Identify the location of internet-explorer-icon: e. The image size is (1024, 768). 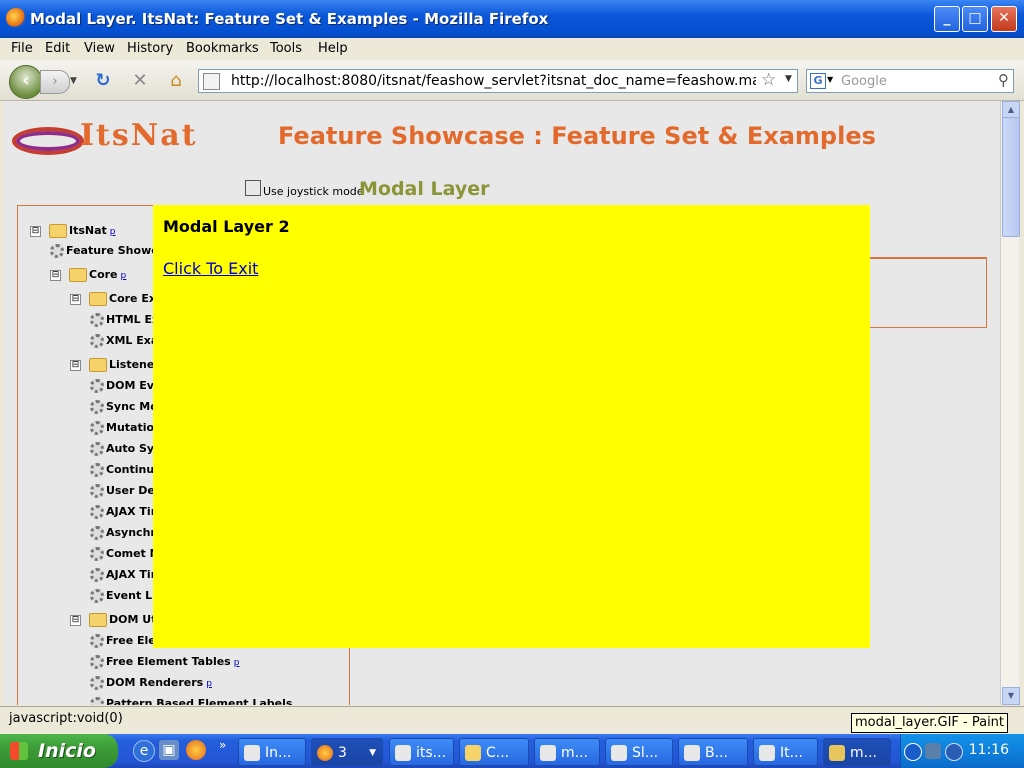
(144, 751).